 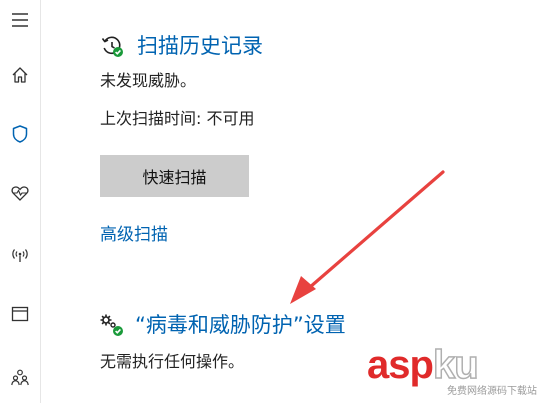 I want to click on hamburger-menu-icon, so click(x=20, y=20).